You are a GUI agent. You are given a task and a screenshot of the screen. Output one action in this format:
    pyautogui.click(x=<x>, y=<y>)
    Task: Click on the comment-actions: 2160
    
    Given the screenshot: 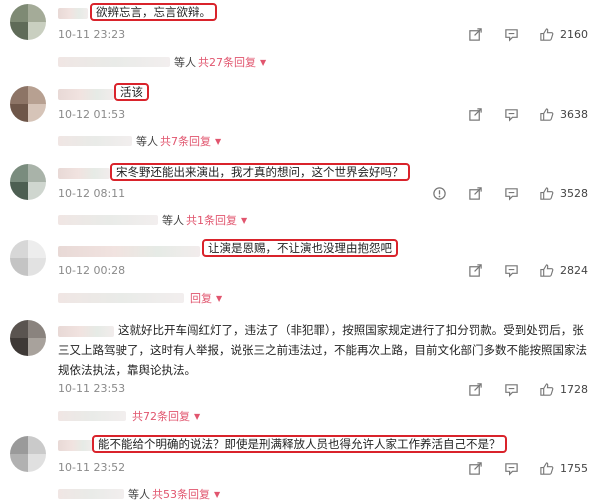 What is the action you would take?
    pyautogui.click(x=517, y=34)
    